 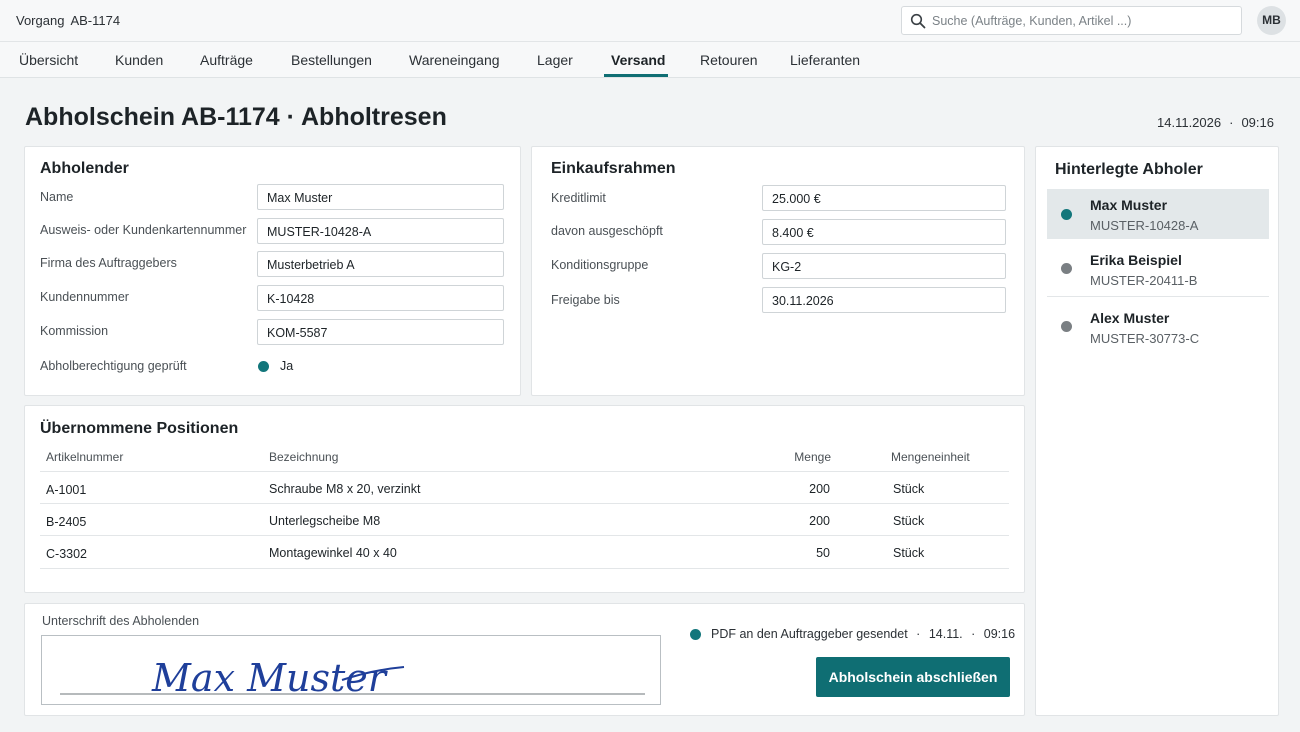 I want to click on cell-artikelnummer: C-3302, so click(x=66, y=554).